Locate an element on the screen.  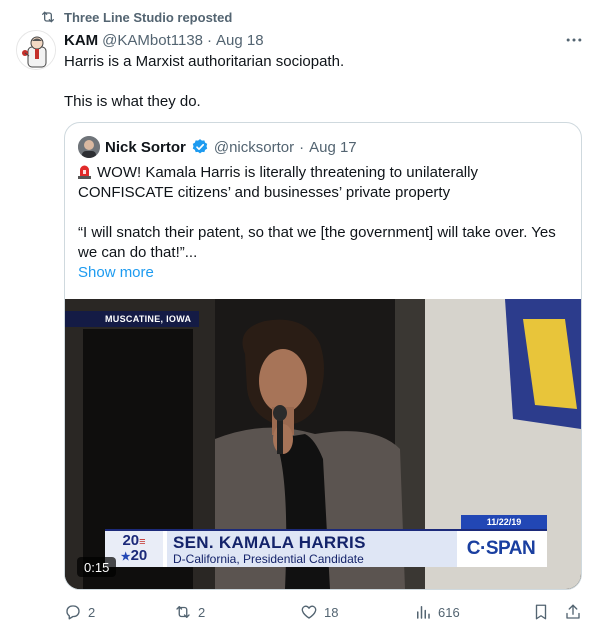
action-bar: 2 2 18 616 is located at coordinates (325, 612).